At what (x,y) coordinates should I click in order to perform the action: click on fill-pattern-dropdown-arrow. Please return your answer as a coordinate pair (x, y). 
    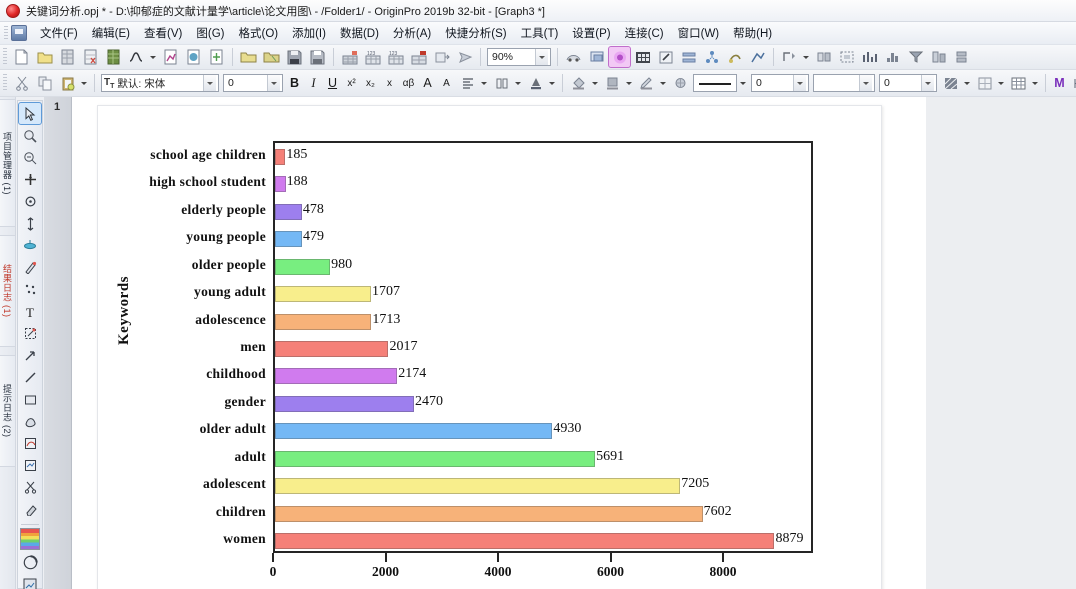
    Looking at the image, I should click on (865, 83).